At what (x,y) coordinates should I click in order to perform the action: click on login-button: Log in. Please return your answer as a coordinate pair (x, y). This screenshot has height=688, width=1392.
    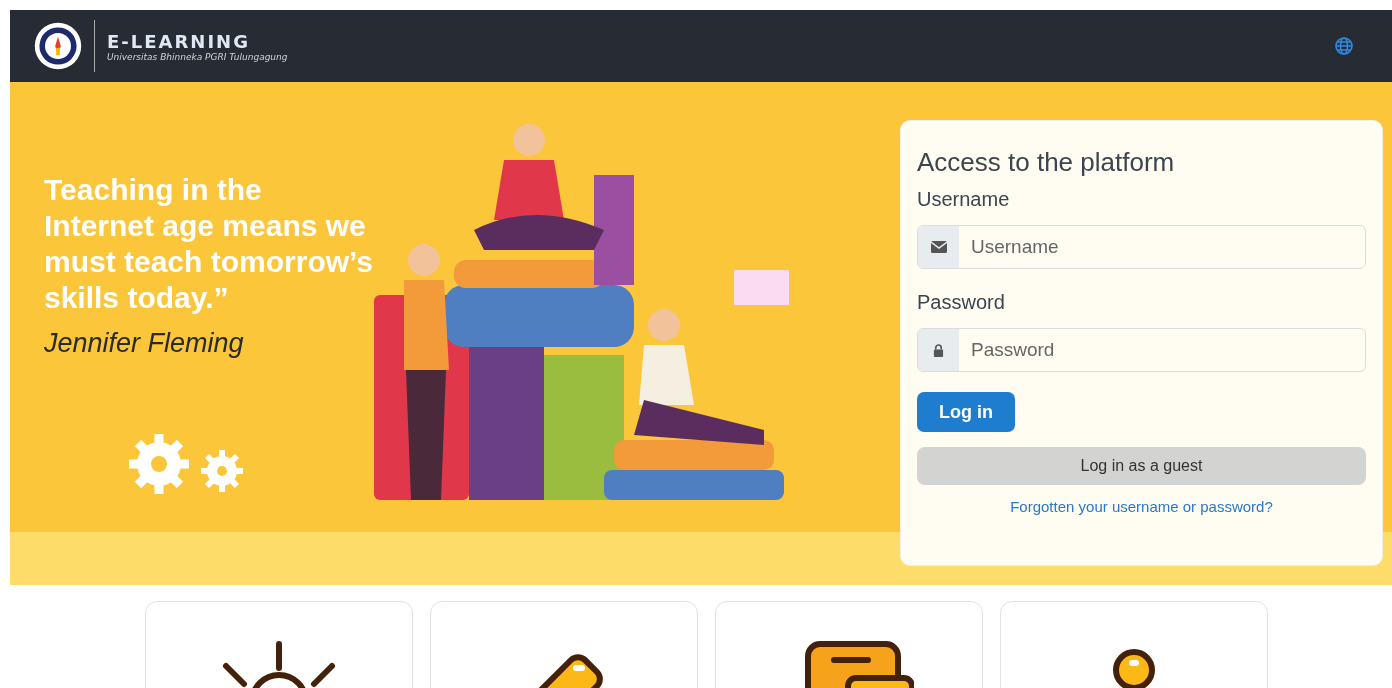
    Looking at the image, I should click on (966, 412).